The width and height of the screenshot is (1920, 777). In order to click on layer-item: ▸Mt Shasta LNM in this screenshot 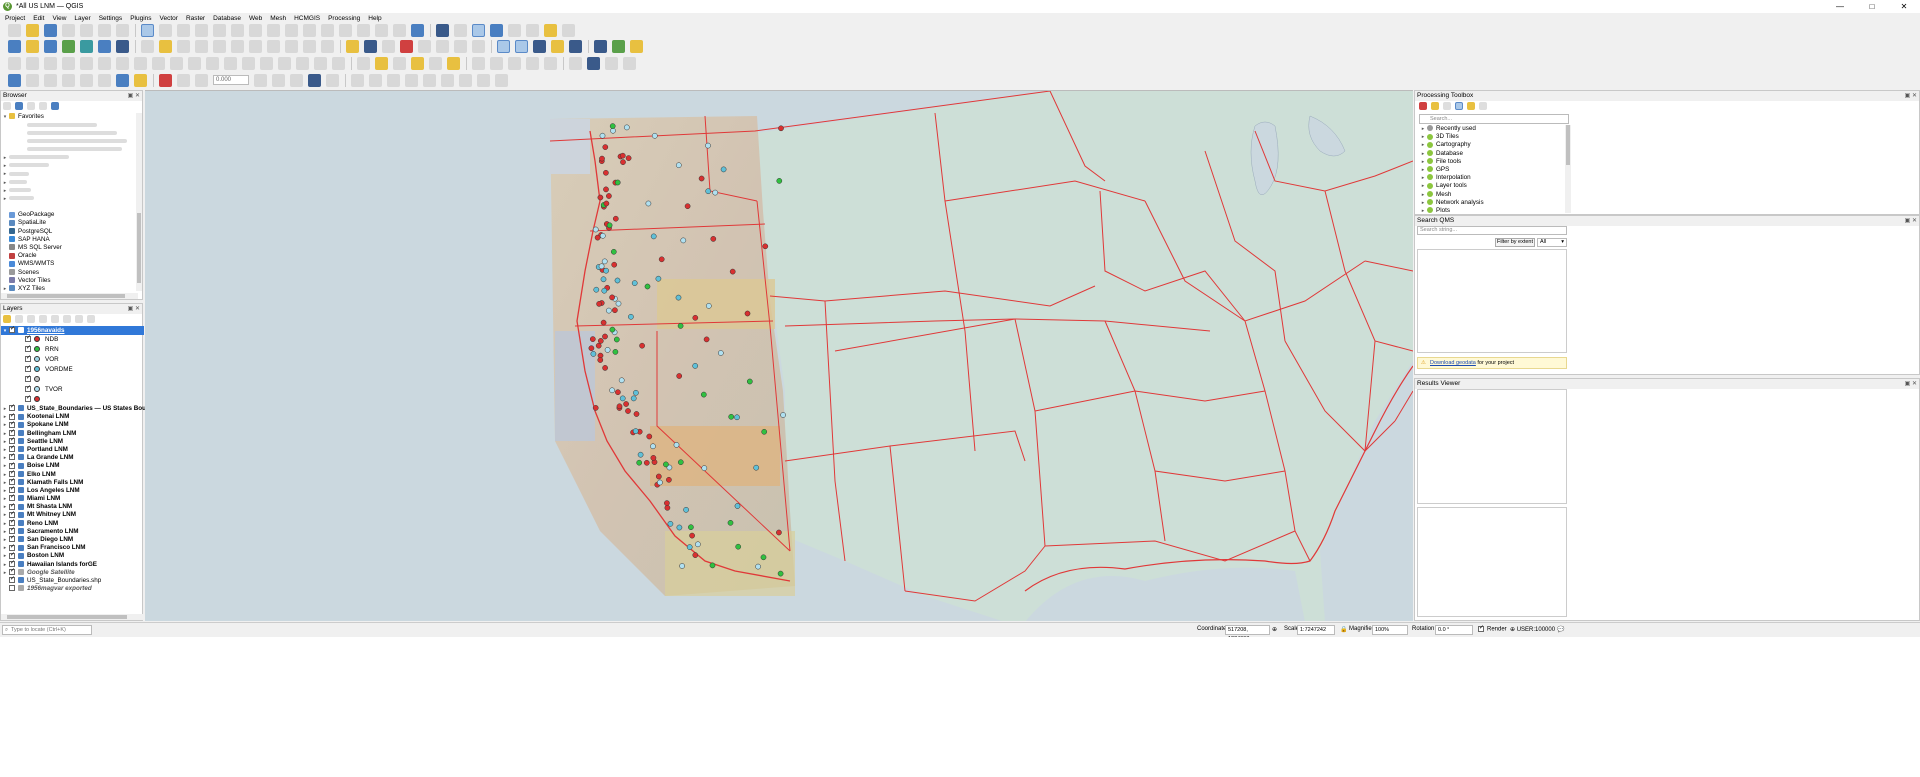, I will do `click(72, 507)`.